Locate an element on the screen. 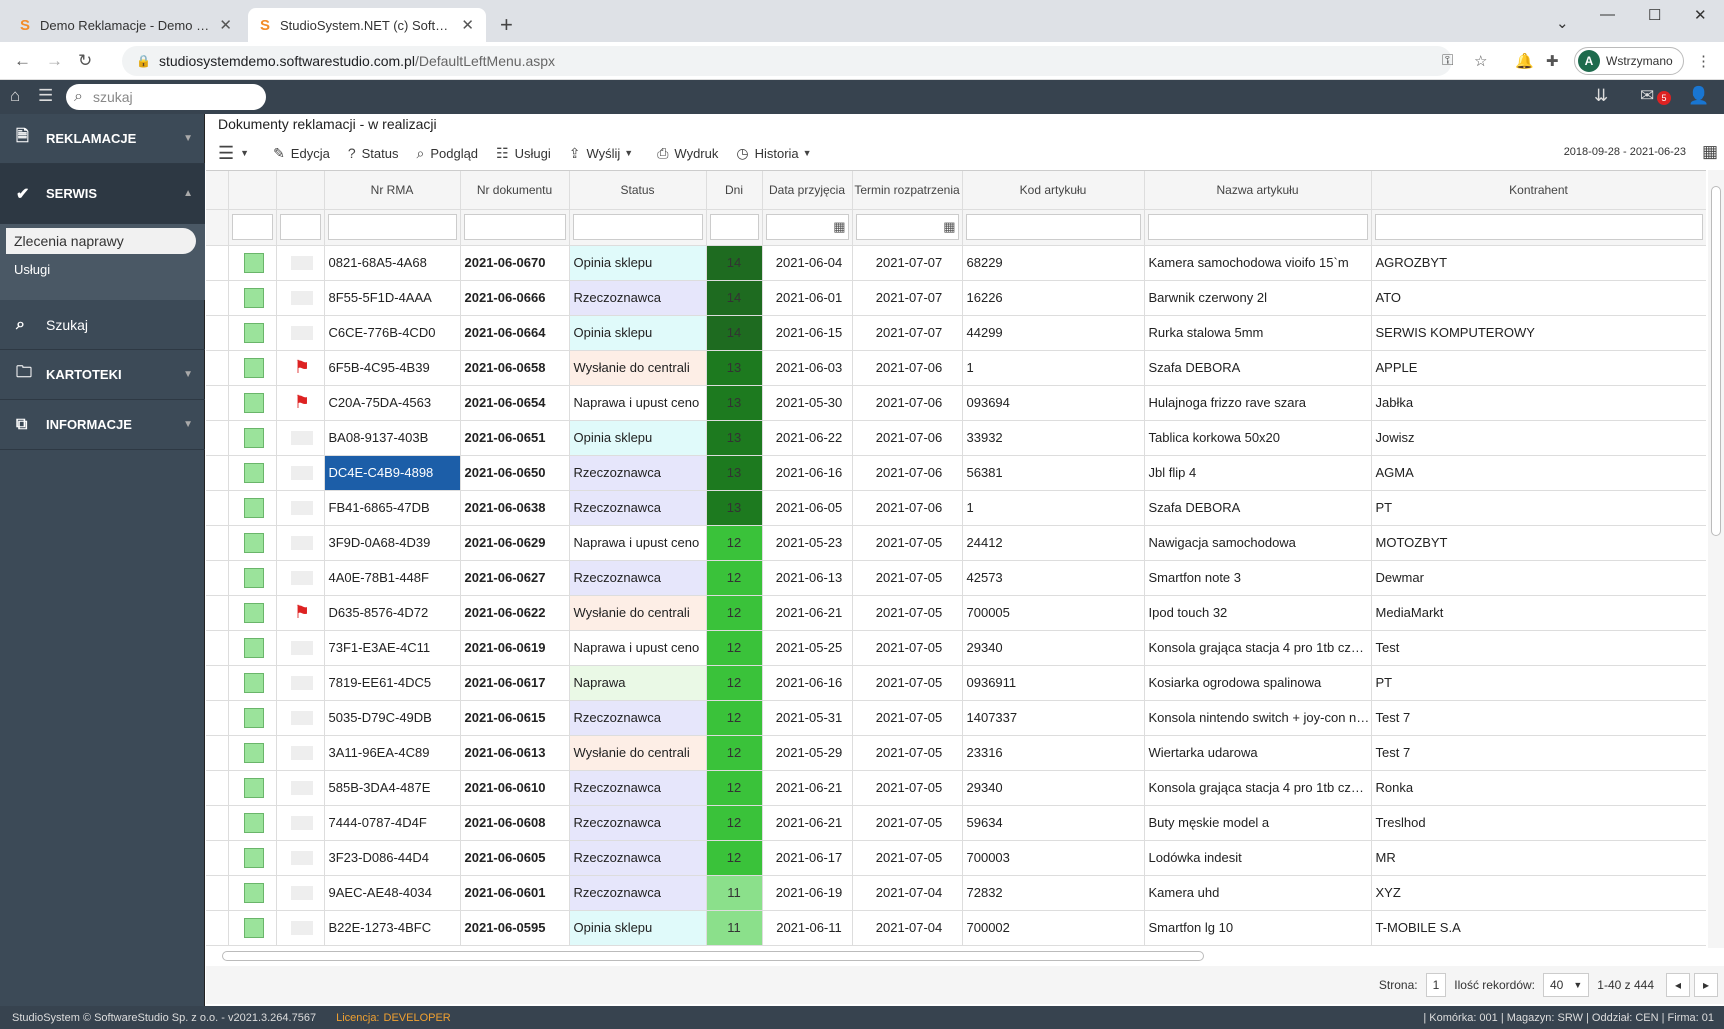 The image size is (1724, 1029). hamburger-menu-button: ☰ ▼ is located at coordinates (236, 153).